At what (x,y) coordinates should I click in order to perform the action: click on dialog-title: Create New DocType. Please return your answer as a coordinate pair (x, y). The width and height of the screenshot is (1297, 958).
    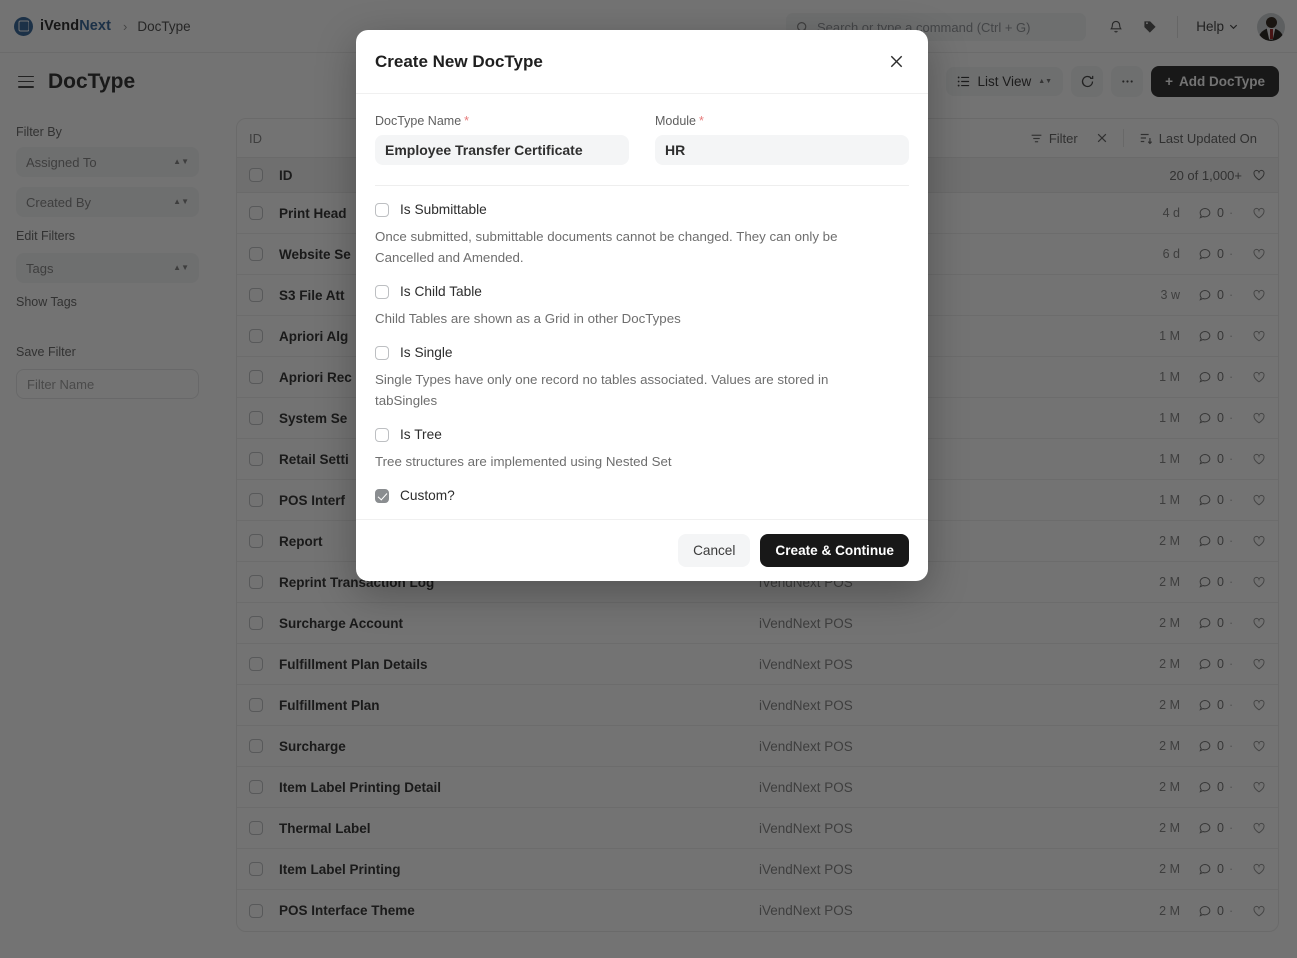
    Looking at the image, I should click on (459, 61).